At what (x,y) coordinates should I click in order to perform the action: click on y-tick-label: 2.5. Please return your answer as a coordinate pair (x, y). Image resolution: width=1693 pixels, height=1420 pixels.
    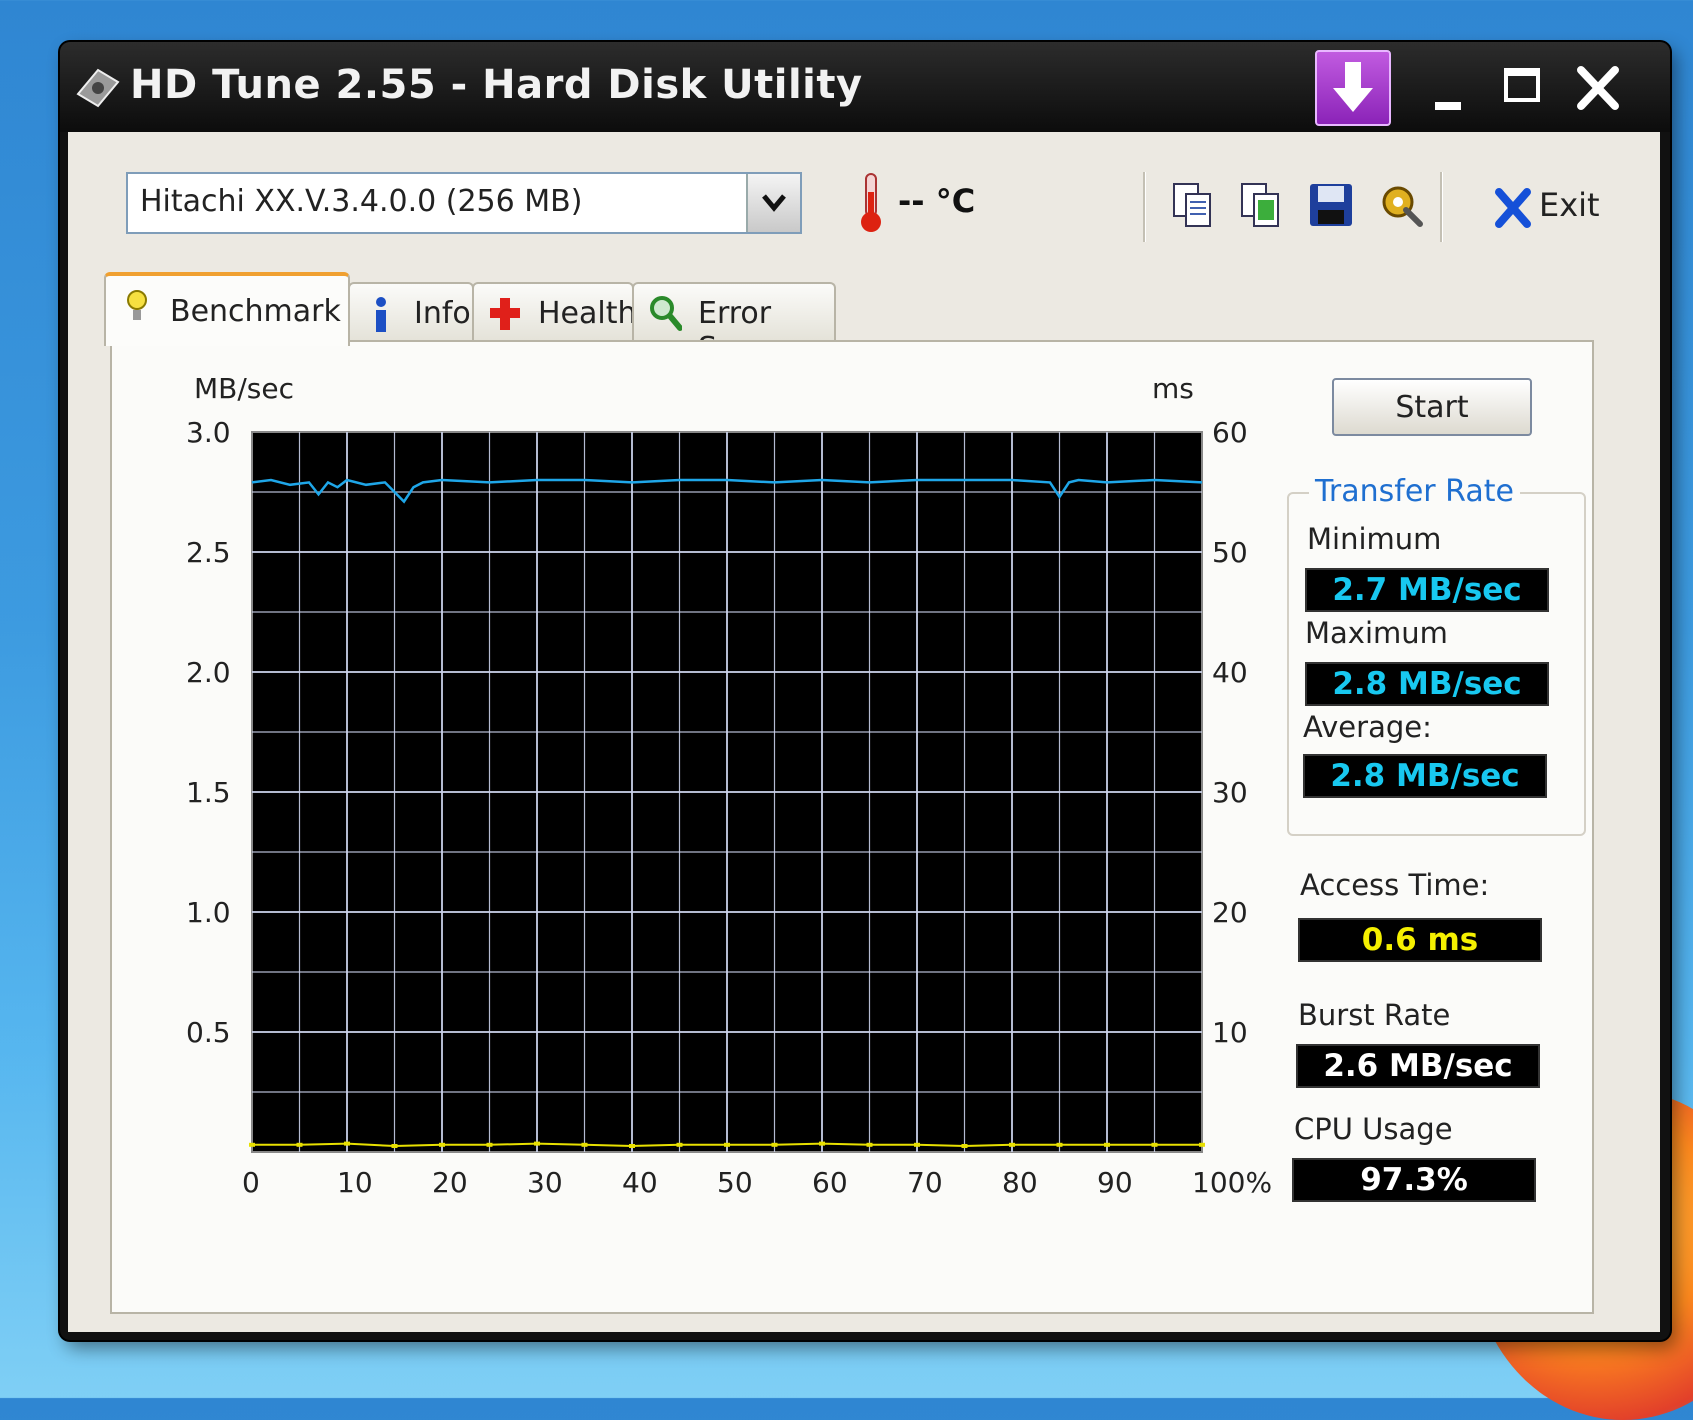
    Looking at the image, I should click on (208, 552).